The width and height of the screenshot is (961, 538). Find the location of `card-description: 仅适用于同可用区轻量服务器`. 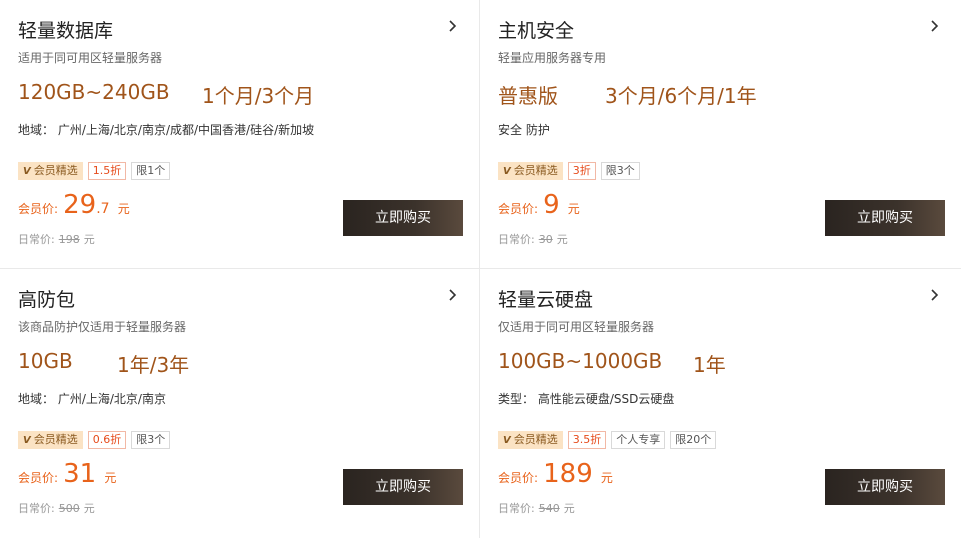

card-description: 仅适用于同可用区轻量服务器 is located at coordinates (576, 327).